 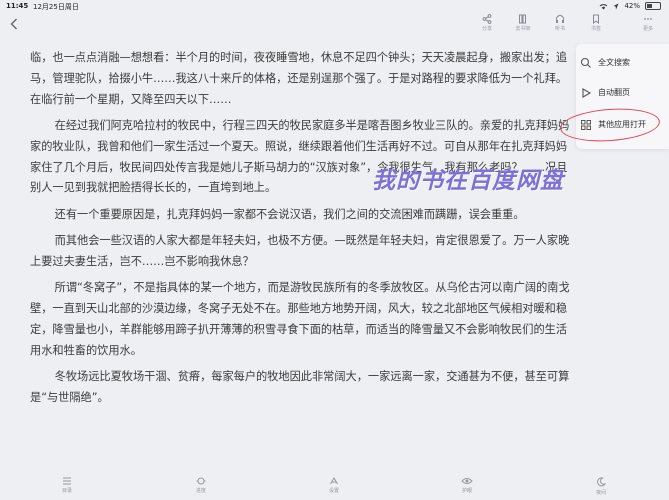 I want to click on menu-item-full-text-search: 全文搜索, so click(x=622, y=63).